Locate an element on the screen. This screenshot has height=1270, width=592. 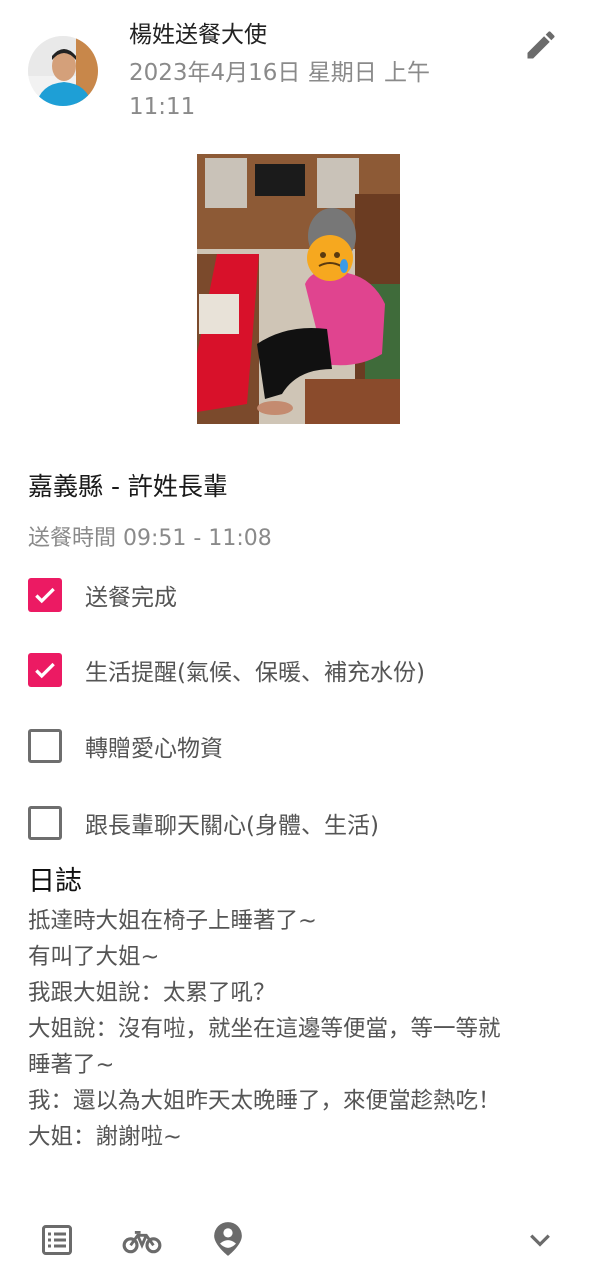
delivery-photo is located at coordinates (298, 289).